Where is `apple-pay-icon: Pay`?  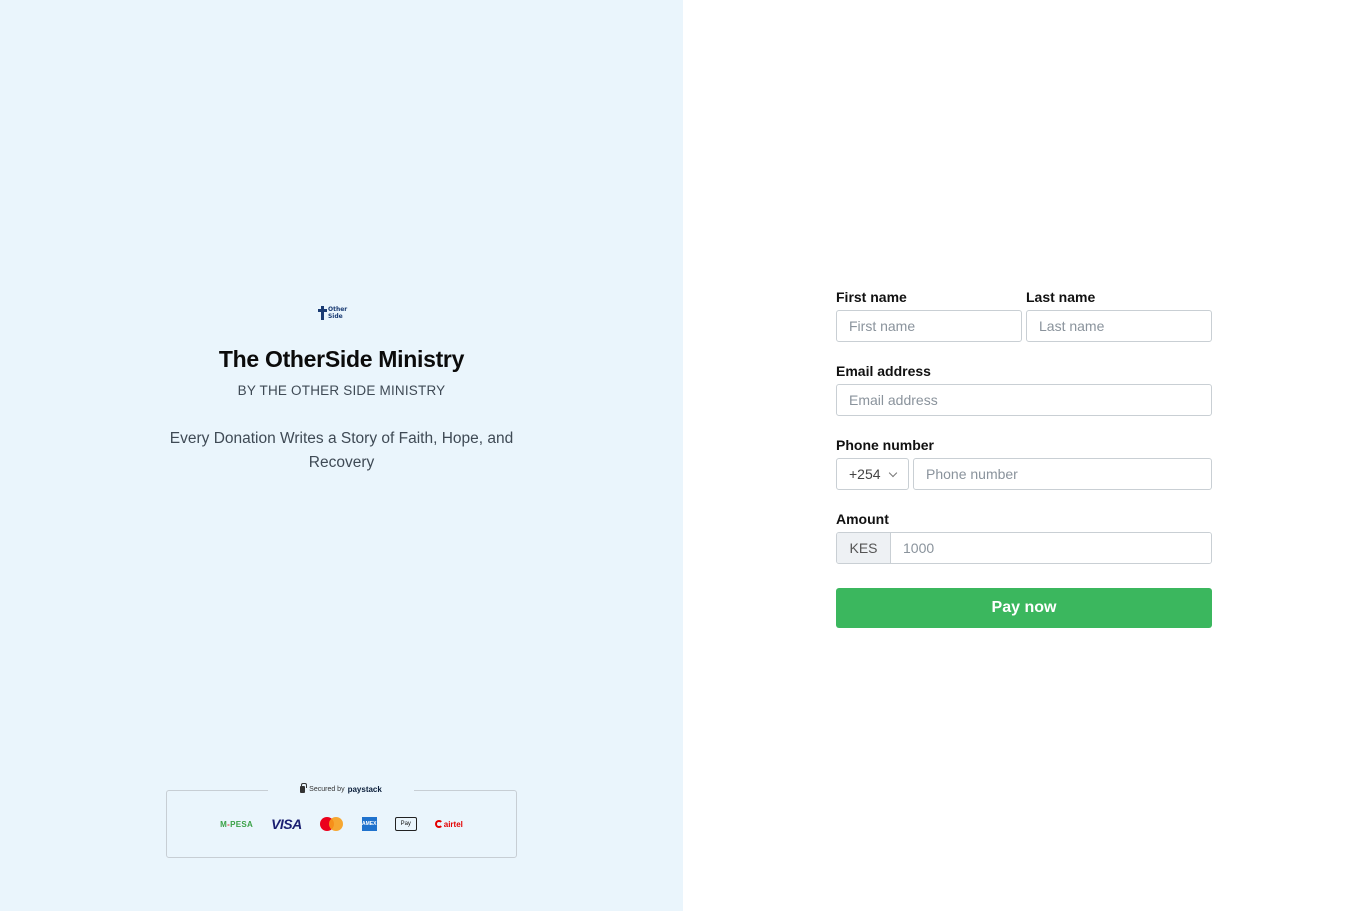
apple-pay-icon: Pay is located at coordinates (405, 824).